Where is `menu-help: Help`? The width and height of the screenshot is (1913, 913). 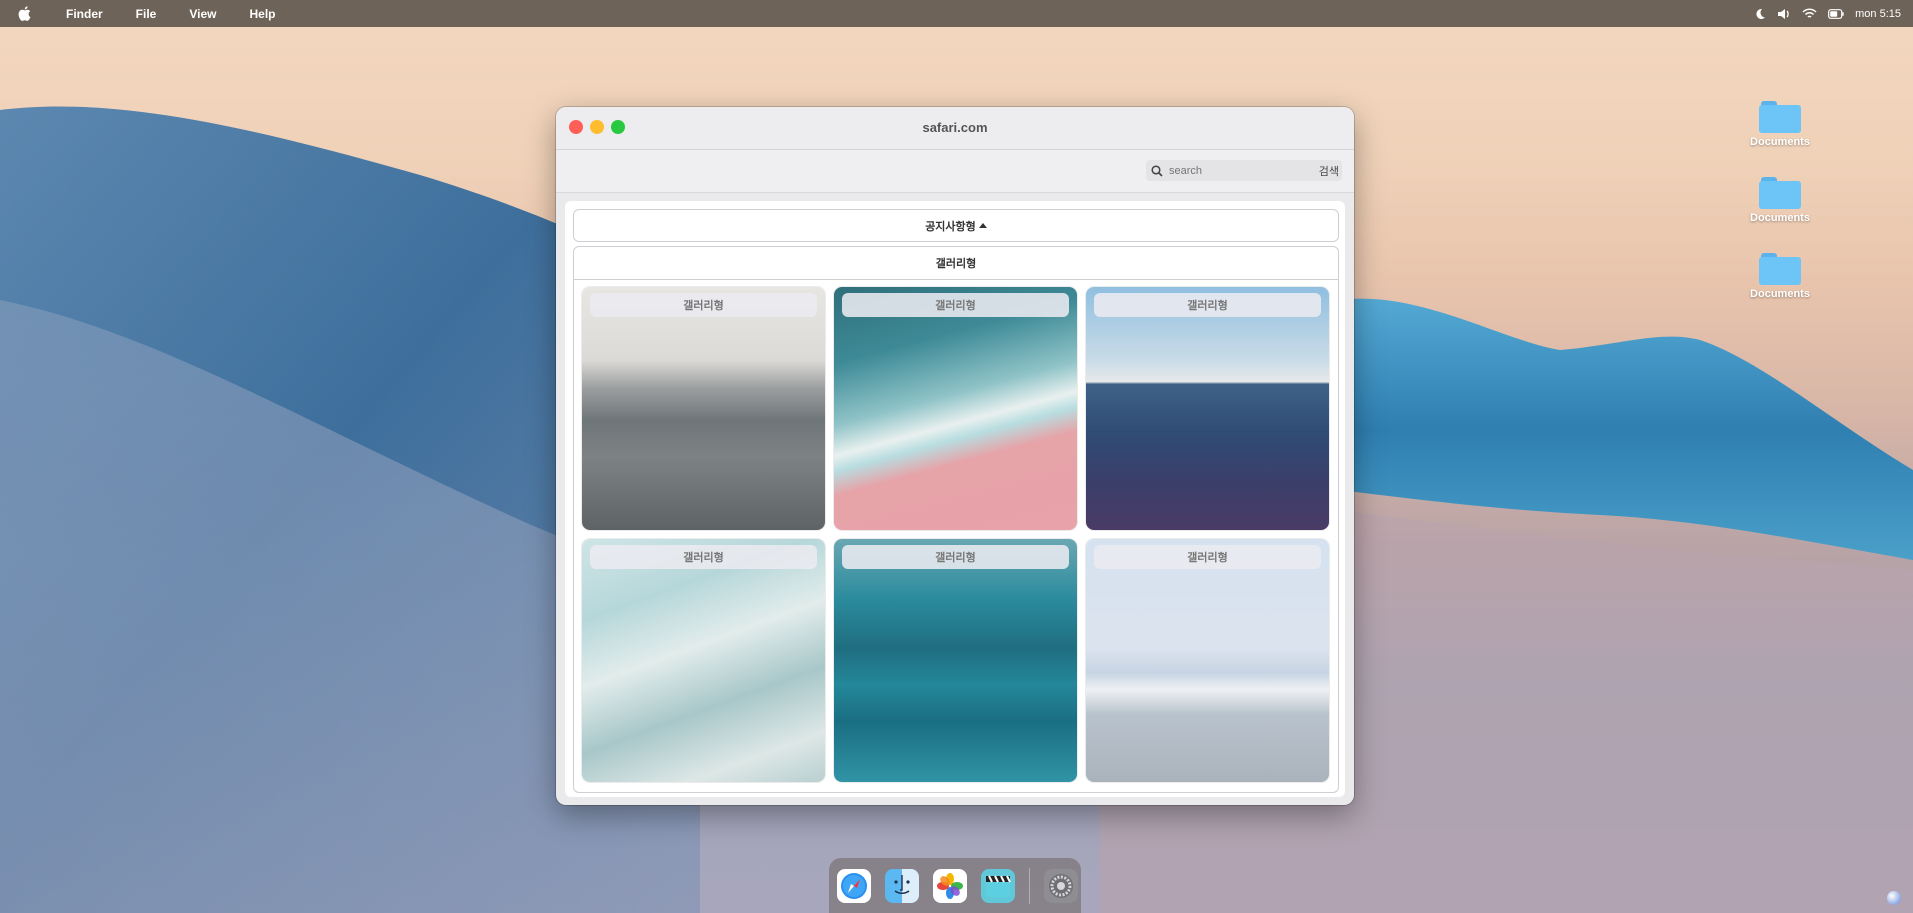 menu-help: Help is located at coordinates (262, 14).